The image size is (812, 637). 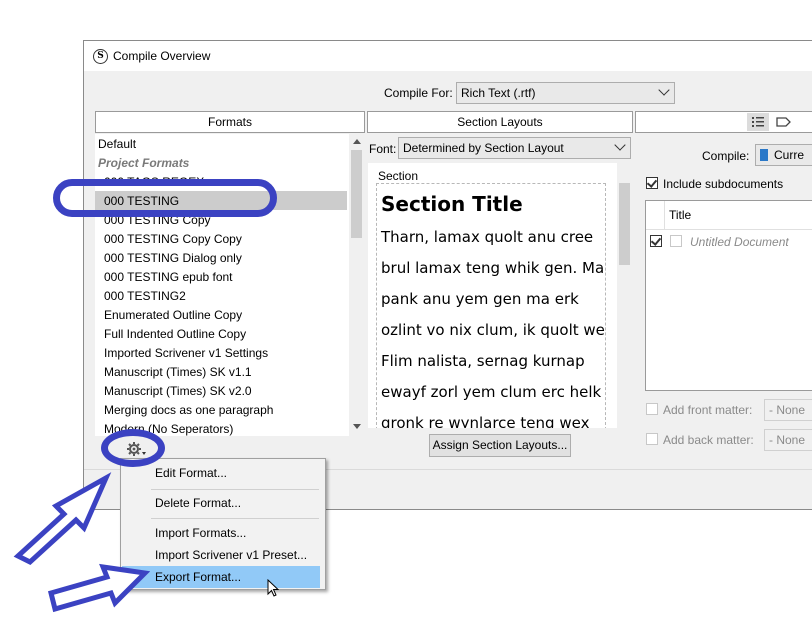 I want to click on back-matter-checkbox, so click(x=652, y=439).